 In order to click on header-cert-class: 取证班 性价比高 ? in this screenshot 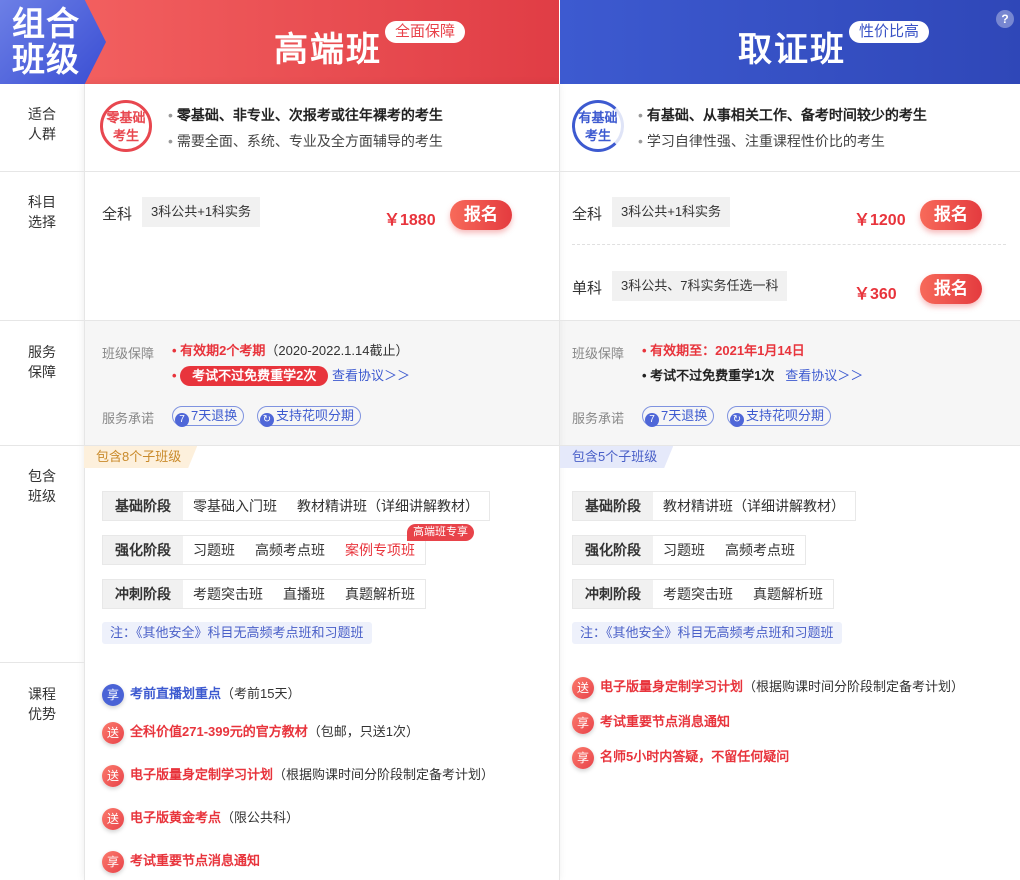, I will do `click(790, 42)`.